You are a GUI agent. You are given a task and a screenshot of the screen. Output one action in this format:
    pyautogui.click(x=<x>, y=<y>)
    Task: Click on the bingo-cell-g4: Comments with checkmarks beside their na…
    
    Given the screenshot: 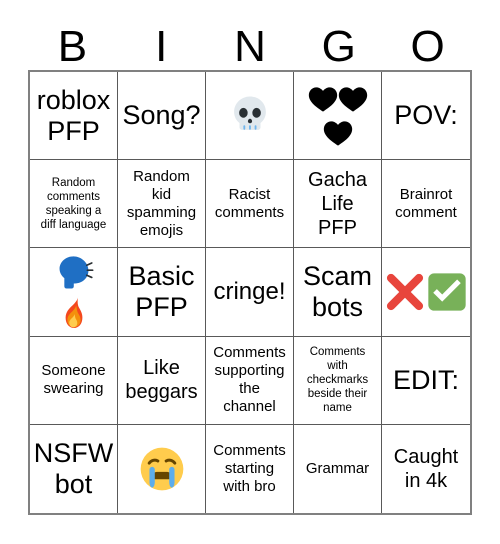 What is the action you would take?
    pyautogui.click(x=338, y=380)
    